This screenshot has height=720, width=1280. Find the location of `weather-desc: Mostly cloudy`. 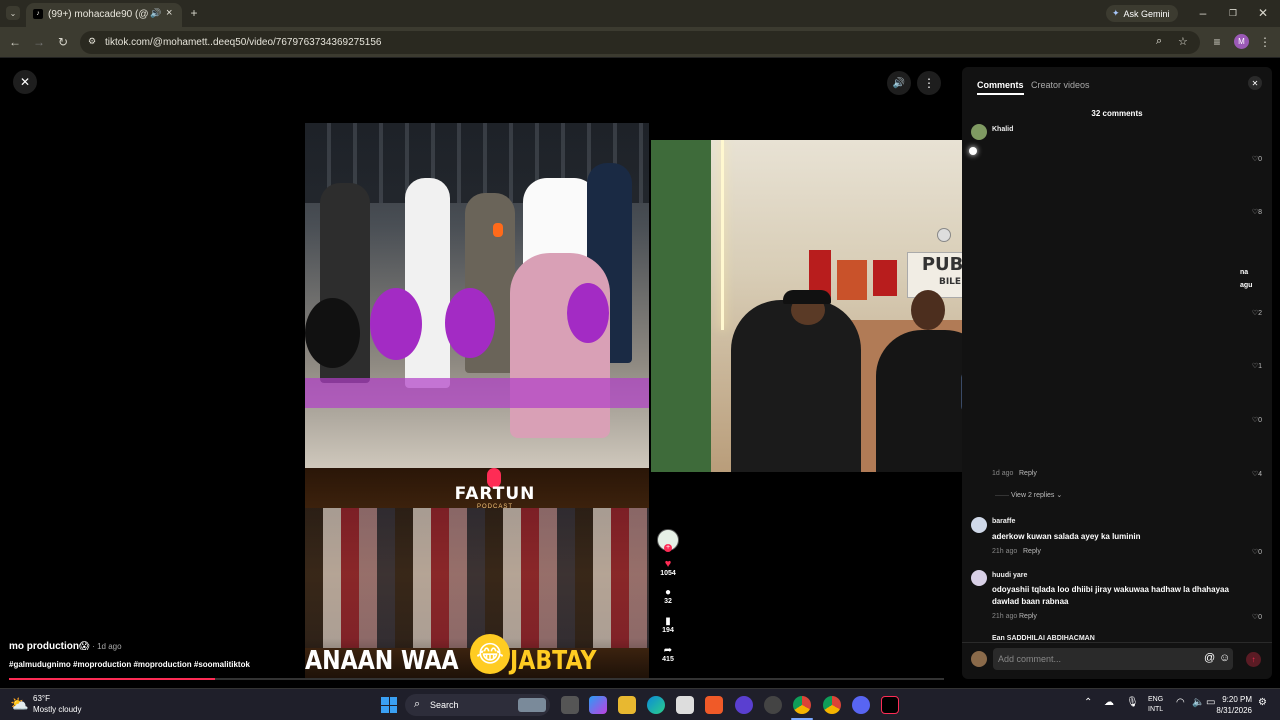

weather-desc: Mostly cloudy is located at coordinates (57, 709).